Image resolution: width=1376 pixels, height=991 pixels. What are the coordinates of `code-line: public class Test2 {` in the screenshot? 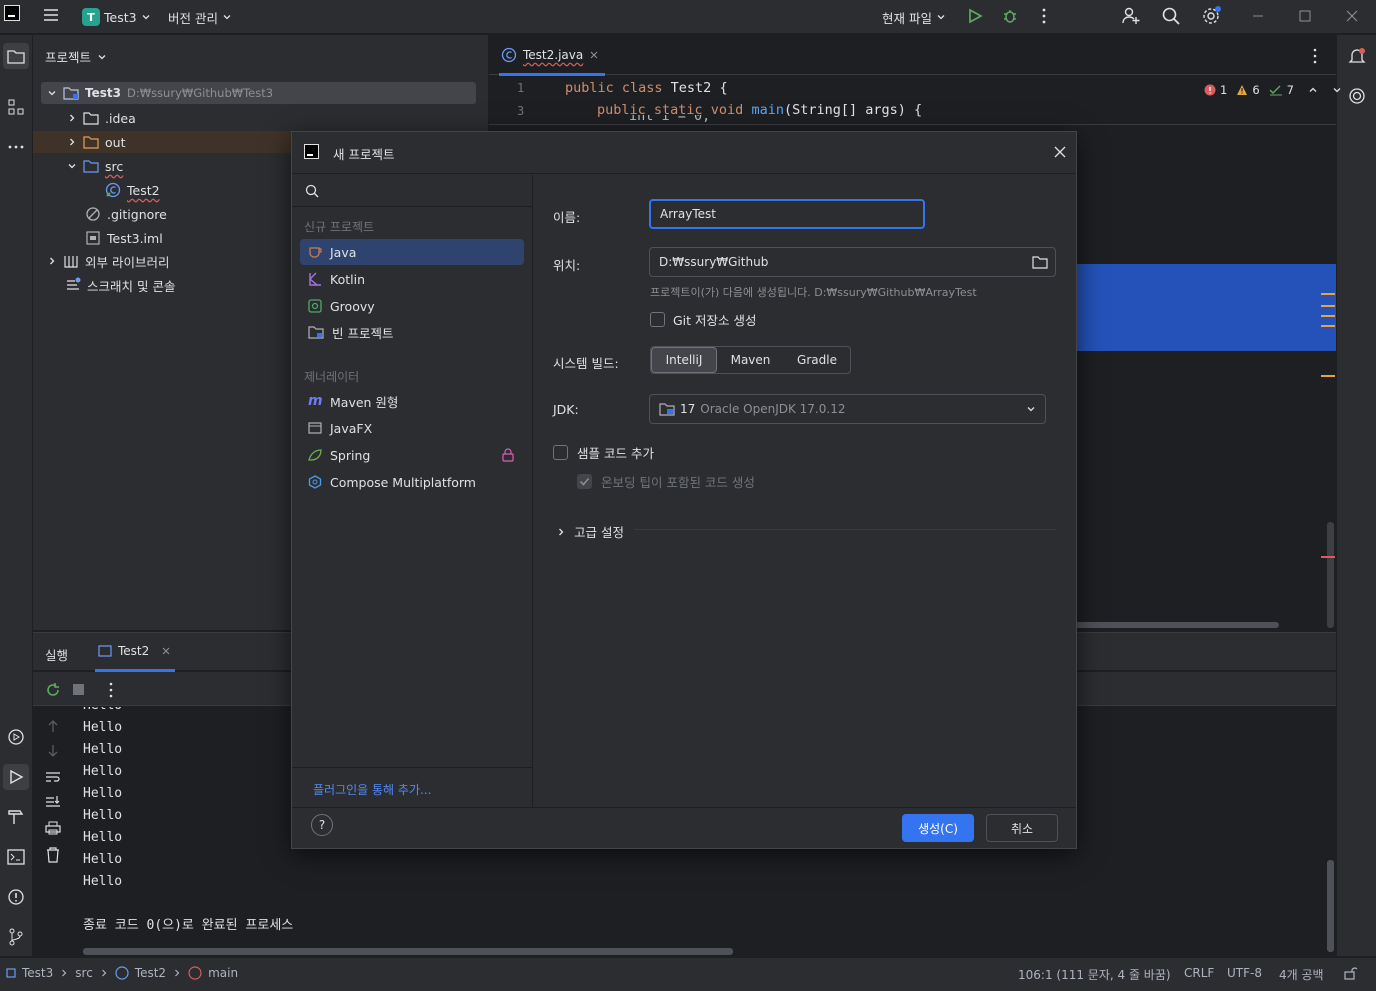 It's located at (646, 88).